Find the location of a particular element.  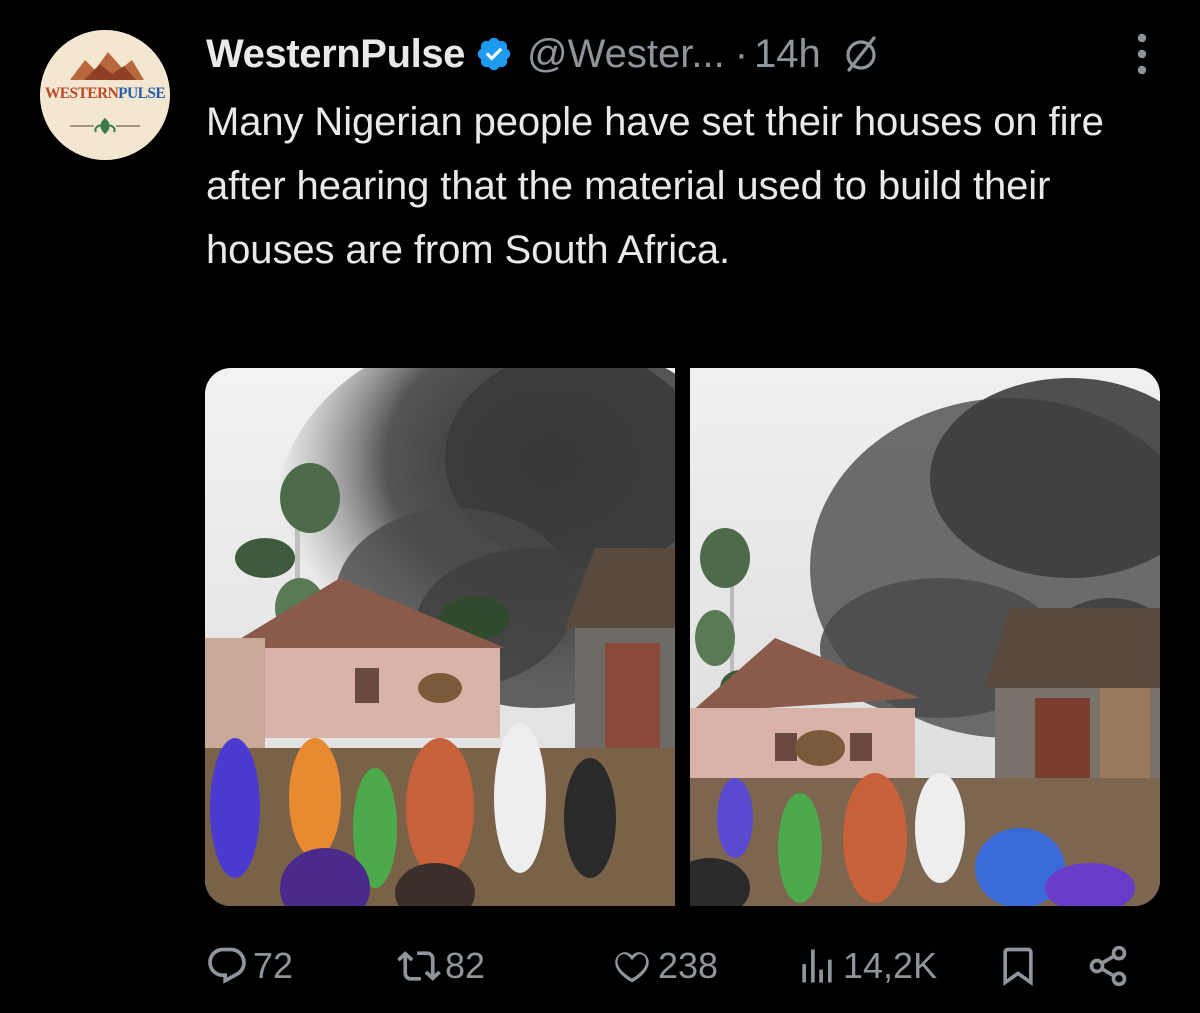

heart-icon is located at coordinates (632, 967).